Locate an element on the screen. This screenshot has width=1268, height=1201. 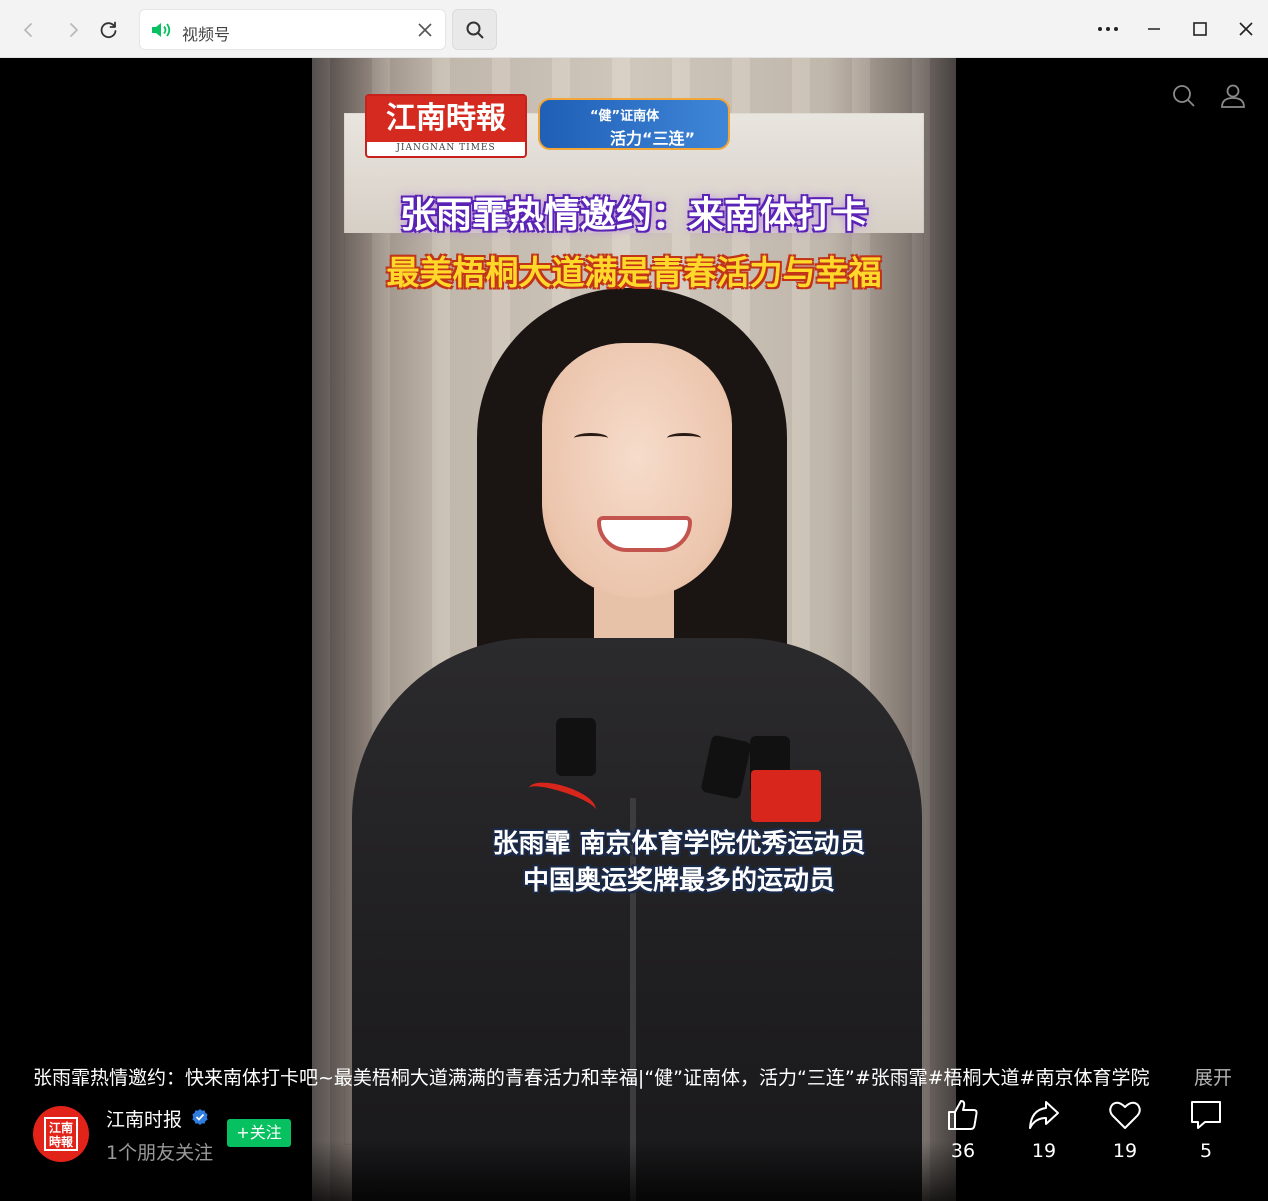
address-bar: 视频号 is located at coordinates (292, 29).